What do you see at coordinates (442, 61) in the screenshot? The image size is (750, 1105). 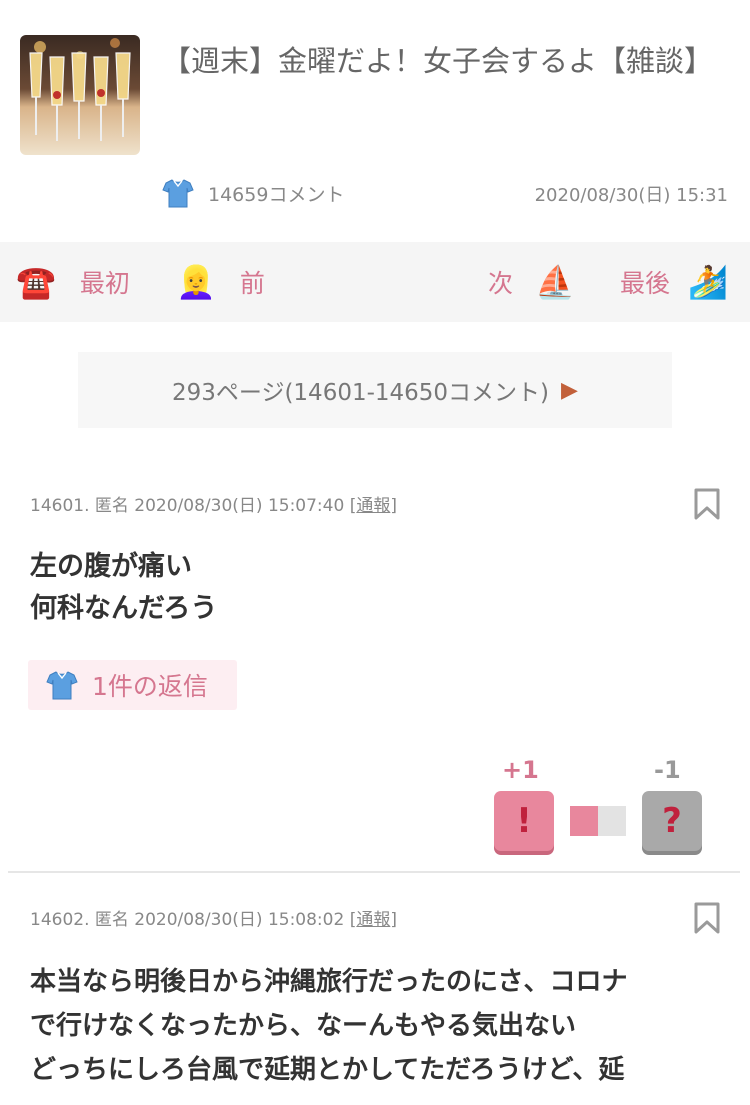 I see `thread-title: 【週末】金曜だよ！女子会するよ【雑談】` at bounding box center [442, 61].